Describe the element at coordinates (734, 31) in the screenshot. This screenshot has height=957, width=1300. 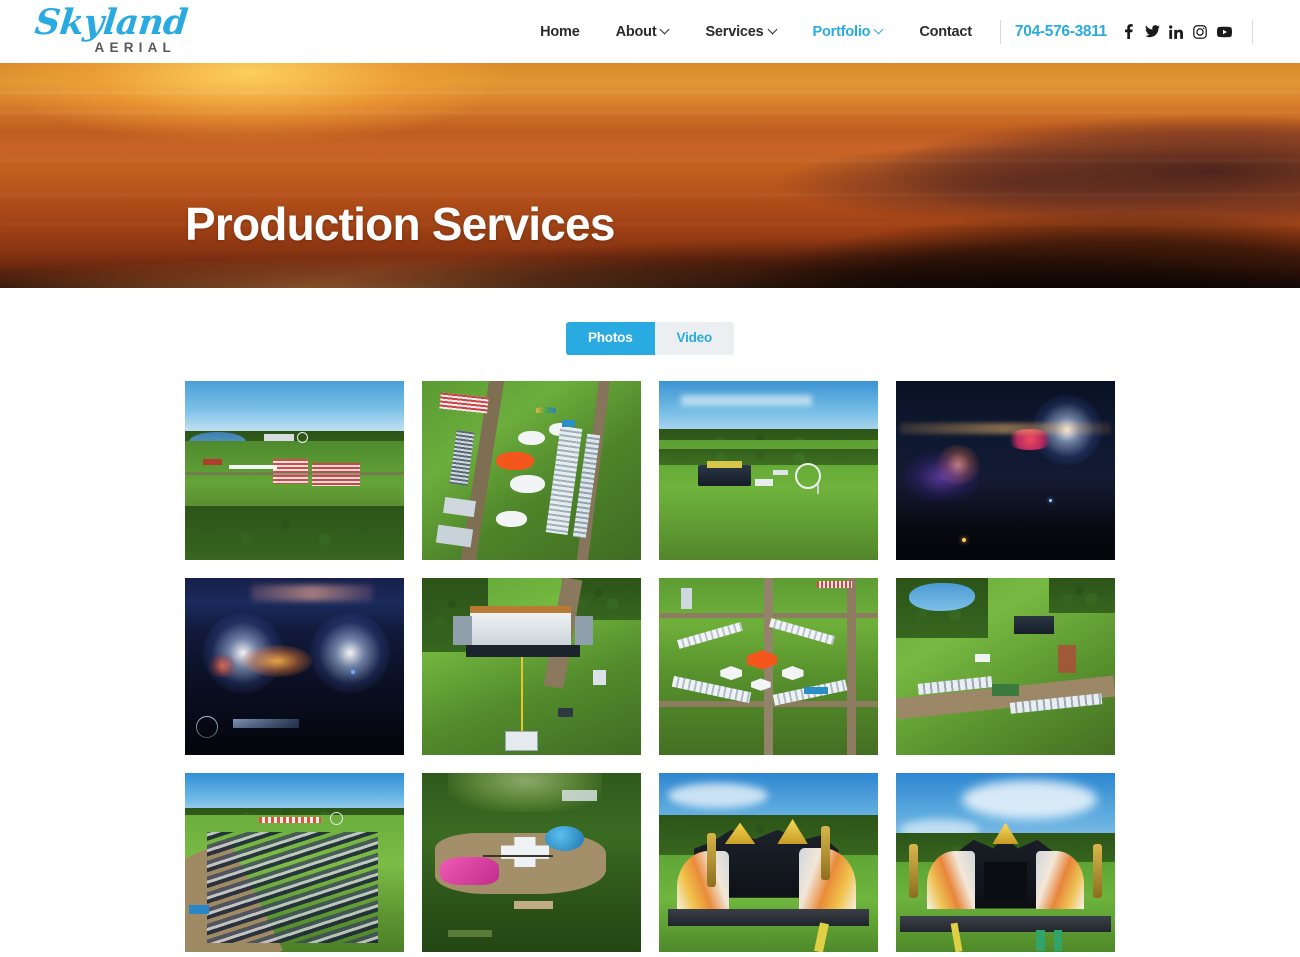
I see `nav-item-services-label: Services` at that location.